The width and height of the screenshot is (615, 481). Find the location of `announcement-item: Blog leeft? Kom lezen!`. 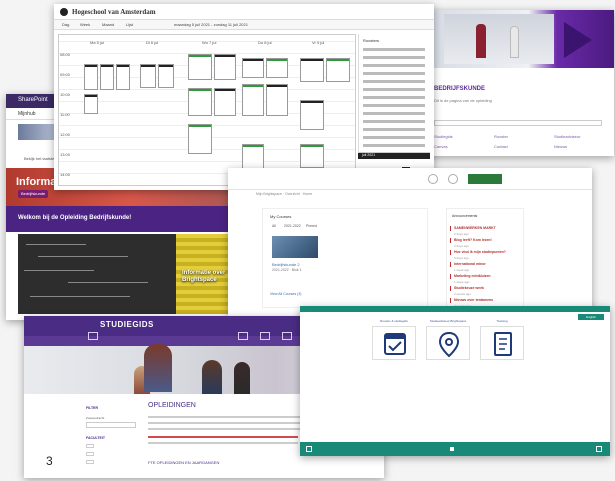

announcement-item: Blog leeft? Kom lezen! is located at coordinates (471, 240).